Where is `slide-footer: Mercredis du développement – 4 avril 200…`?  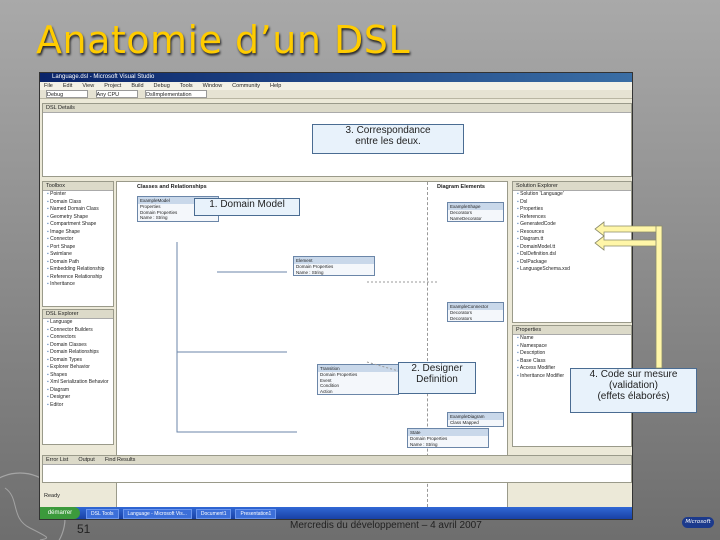
slide-footer: Mercredis du développement – 4 avril 200… is located at coordinates (386, 525).